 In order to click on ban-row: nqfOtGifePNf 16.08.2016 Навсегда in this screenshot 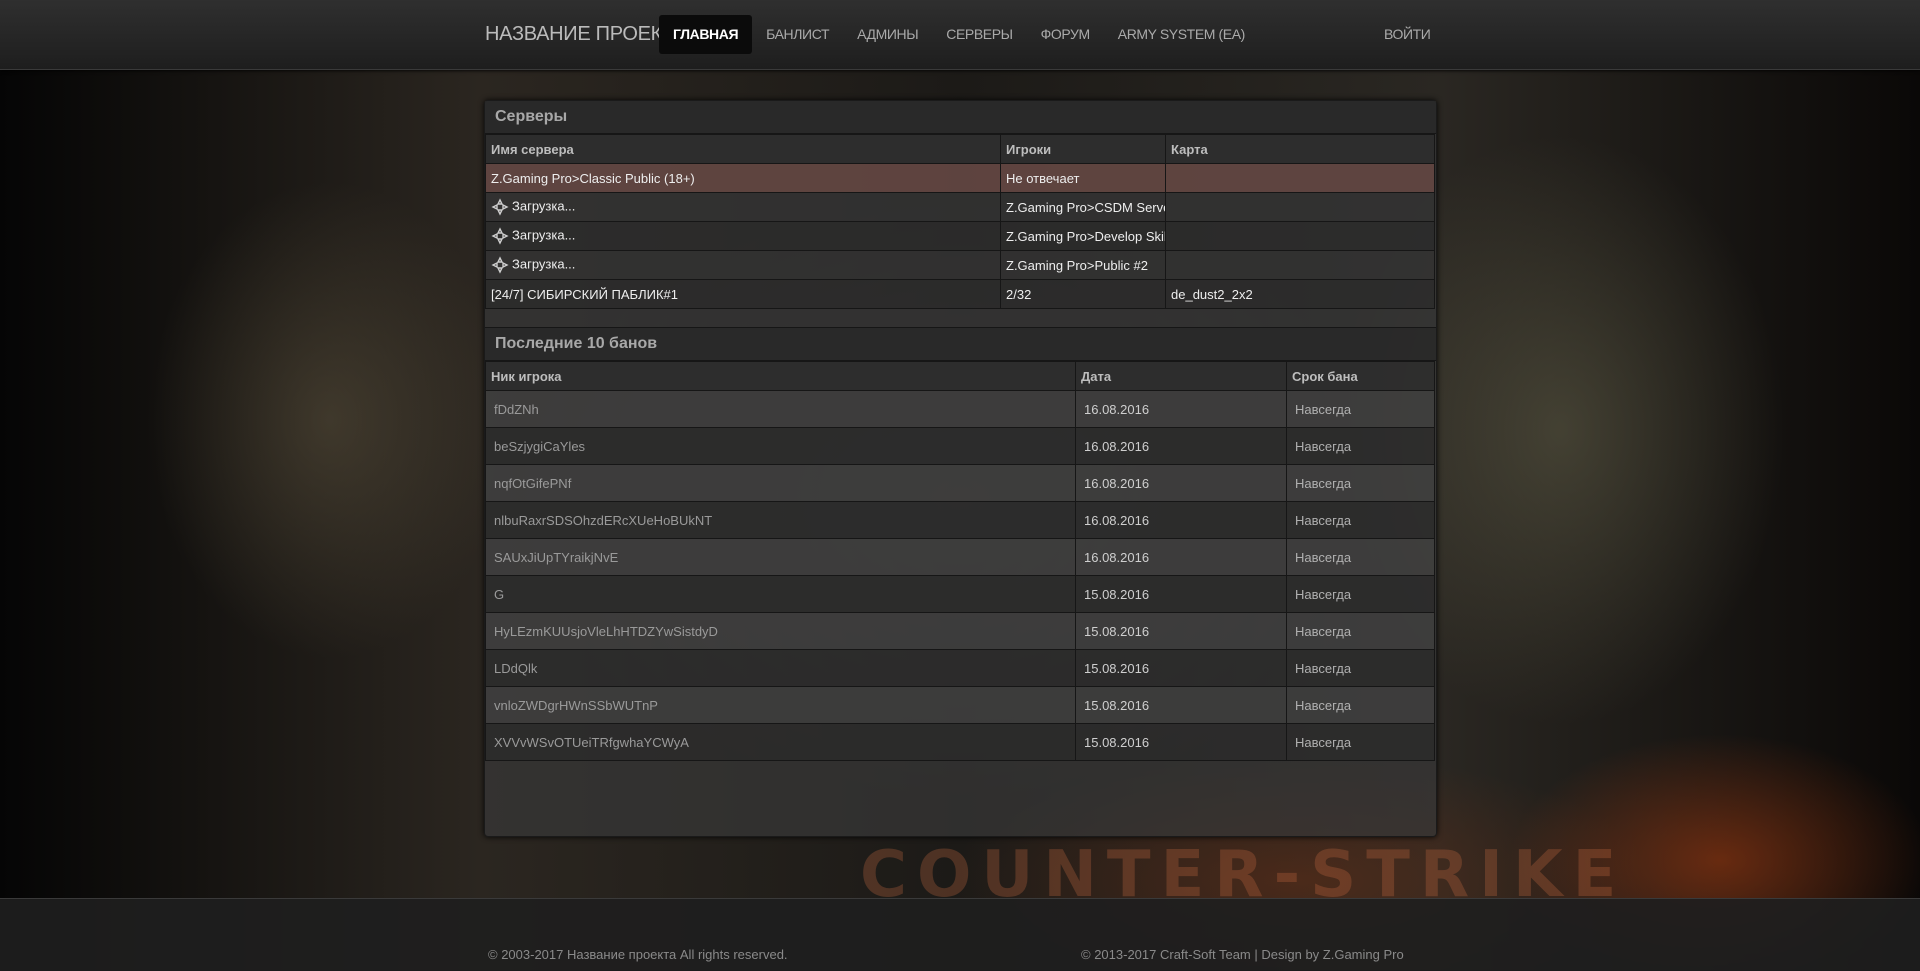, I will do `click(960, 483)`.